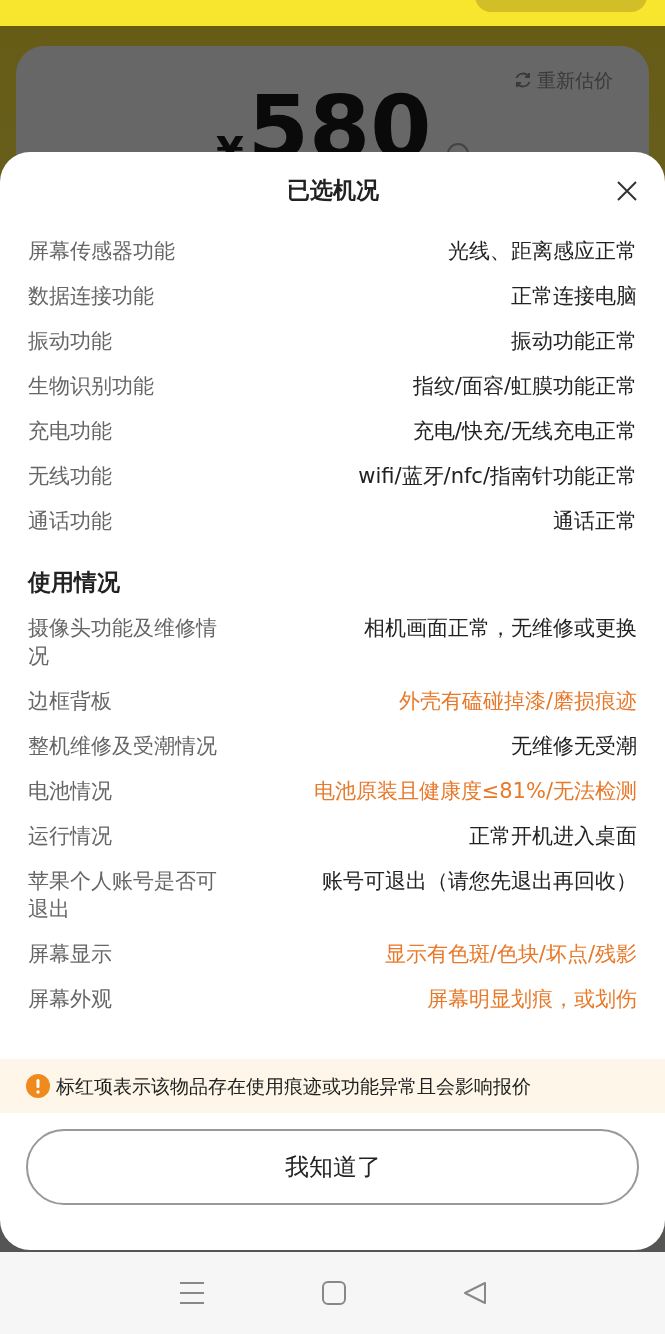 This screenshot has width=665, height=1334. What do you see at coordinates (475, 791) in the screenshot?
I see `condition-value: 电池原装且健康度≤81%/无法检测` at bounding box center [475, 791].